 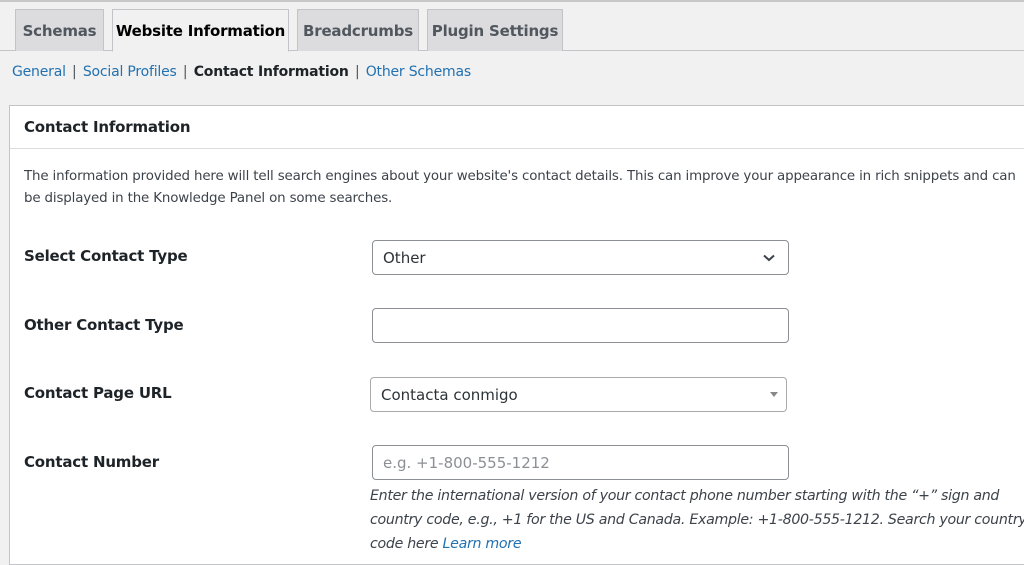 I want to click on contact-number-input: e.g. +1-800-555-1212, so click(x=580, y=462).